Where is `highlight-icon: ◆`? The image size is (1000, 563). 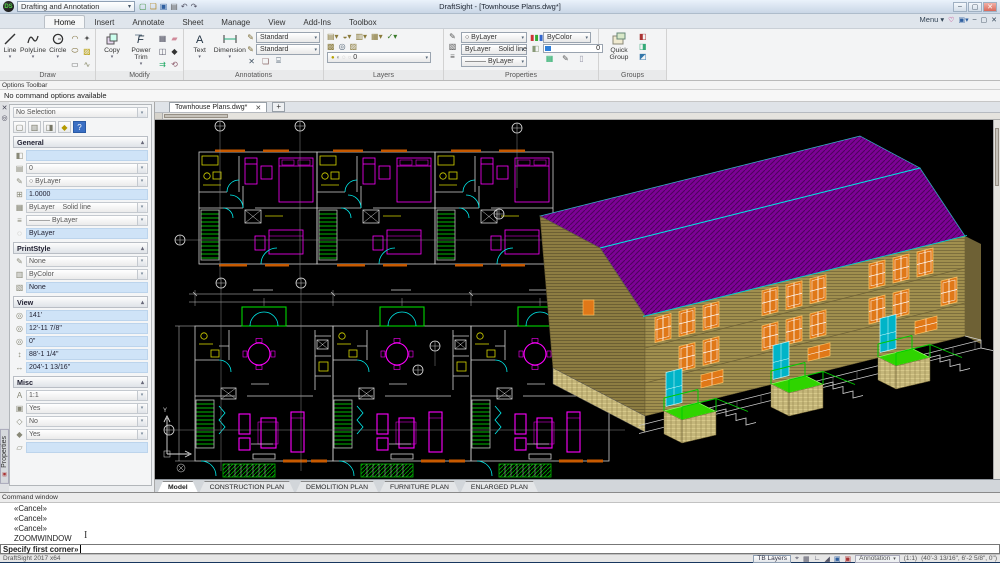
highlight-icon: ◆ is located at coordinates (64, 127).